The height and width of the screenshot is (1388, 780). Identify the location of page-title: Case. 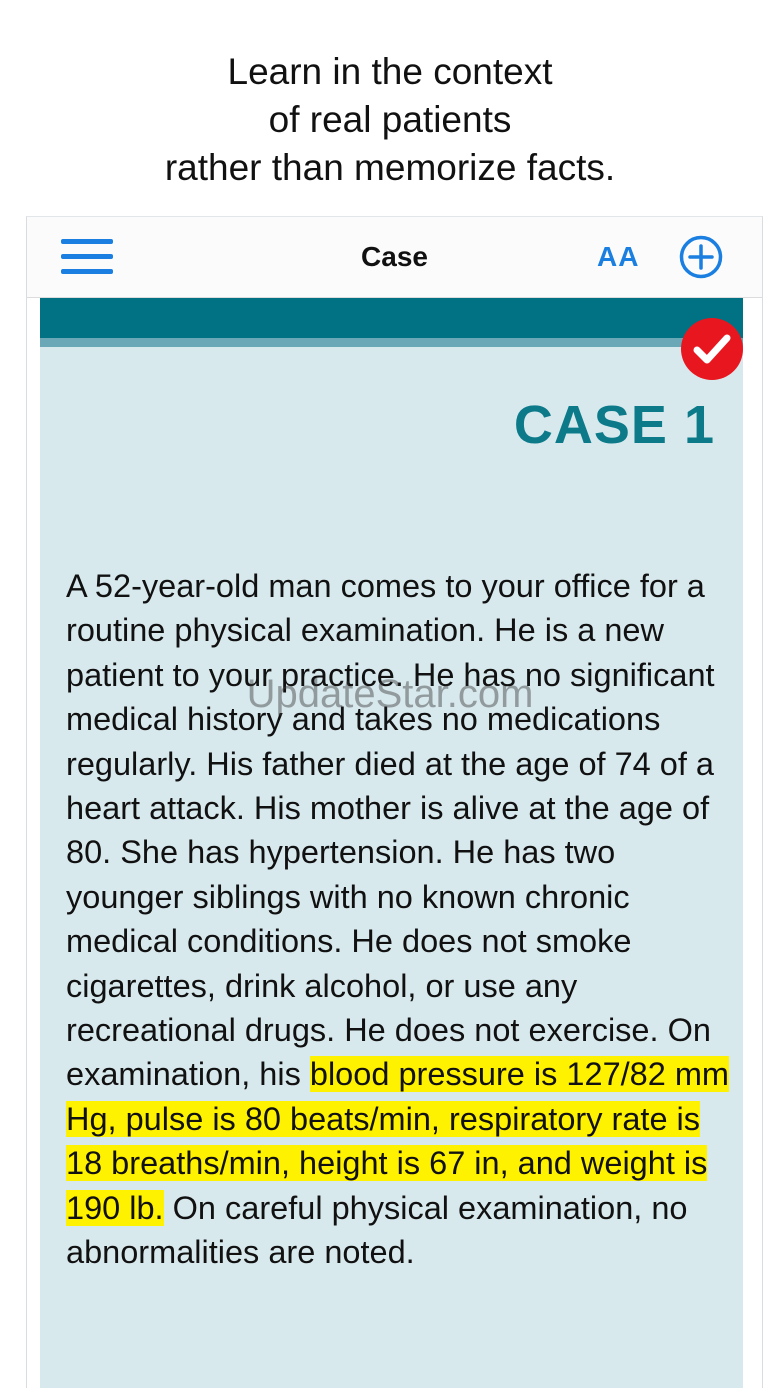
(394, 256).